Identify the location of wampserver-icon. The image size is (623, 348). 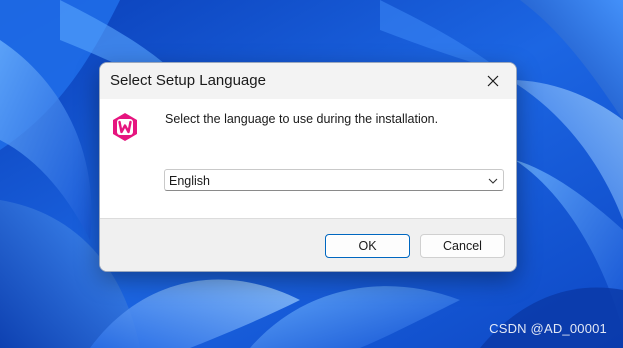
(125, 127).